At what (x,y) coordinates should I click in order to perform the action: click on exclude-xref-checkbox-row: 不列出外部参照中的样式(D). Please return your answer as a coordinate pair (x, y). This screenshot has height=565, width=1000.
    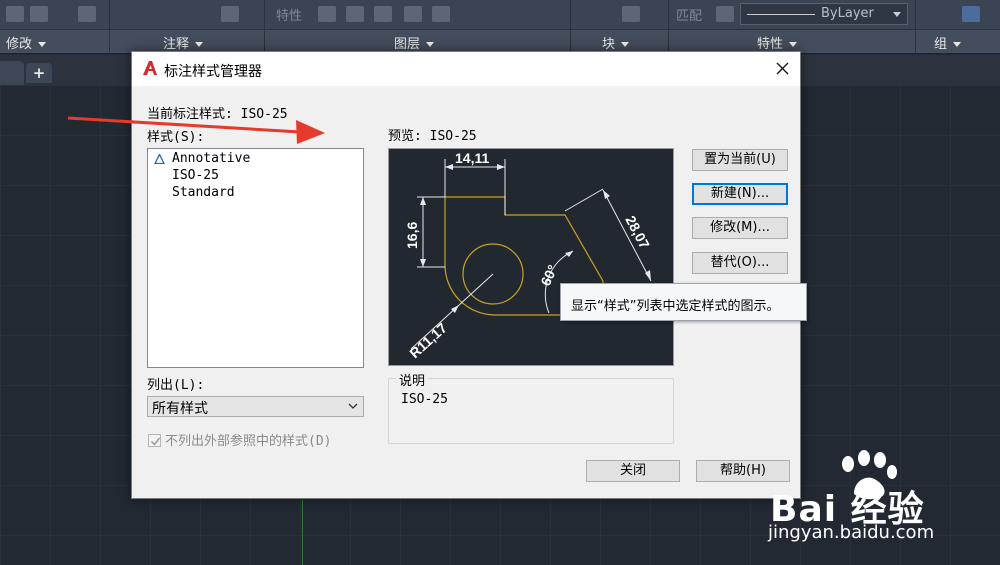
    Looking at the image, I should click on (239, 439).